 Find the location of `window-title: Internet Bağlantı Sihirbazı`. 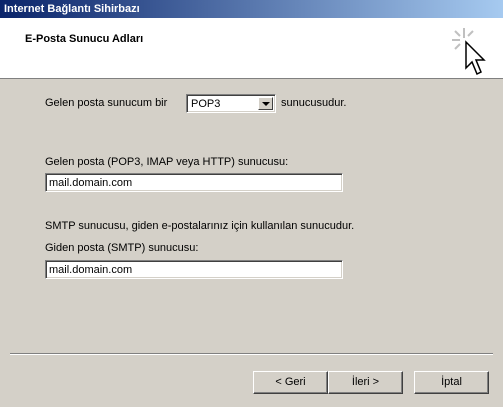

window-title: Internet Bağlantı Sihirbazı is located at coordinates (72, 9).